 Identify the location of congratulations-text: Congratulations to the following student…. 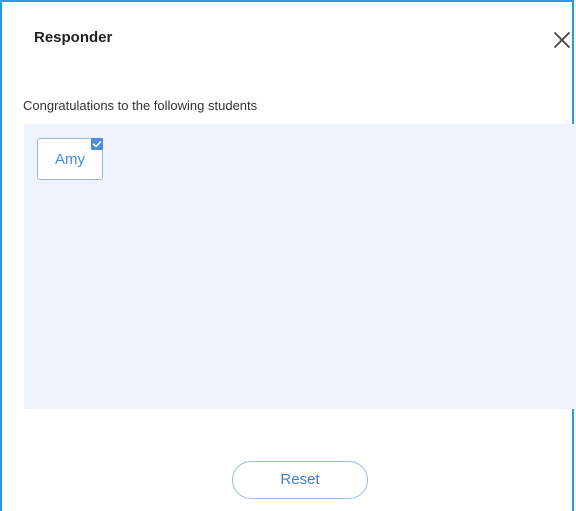
(140, 105).